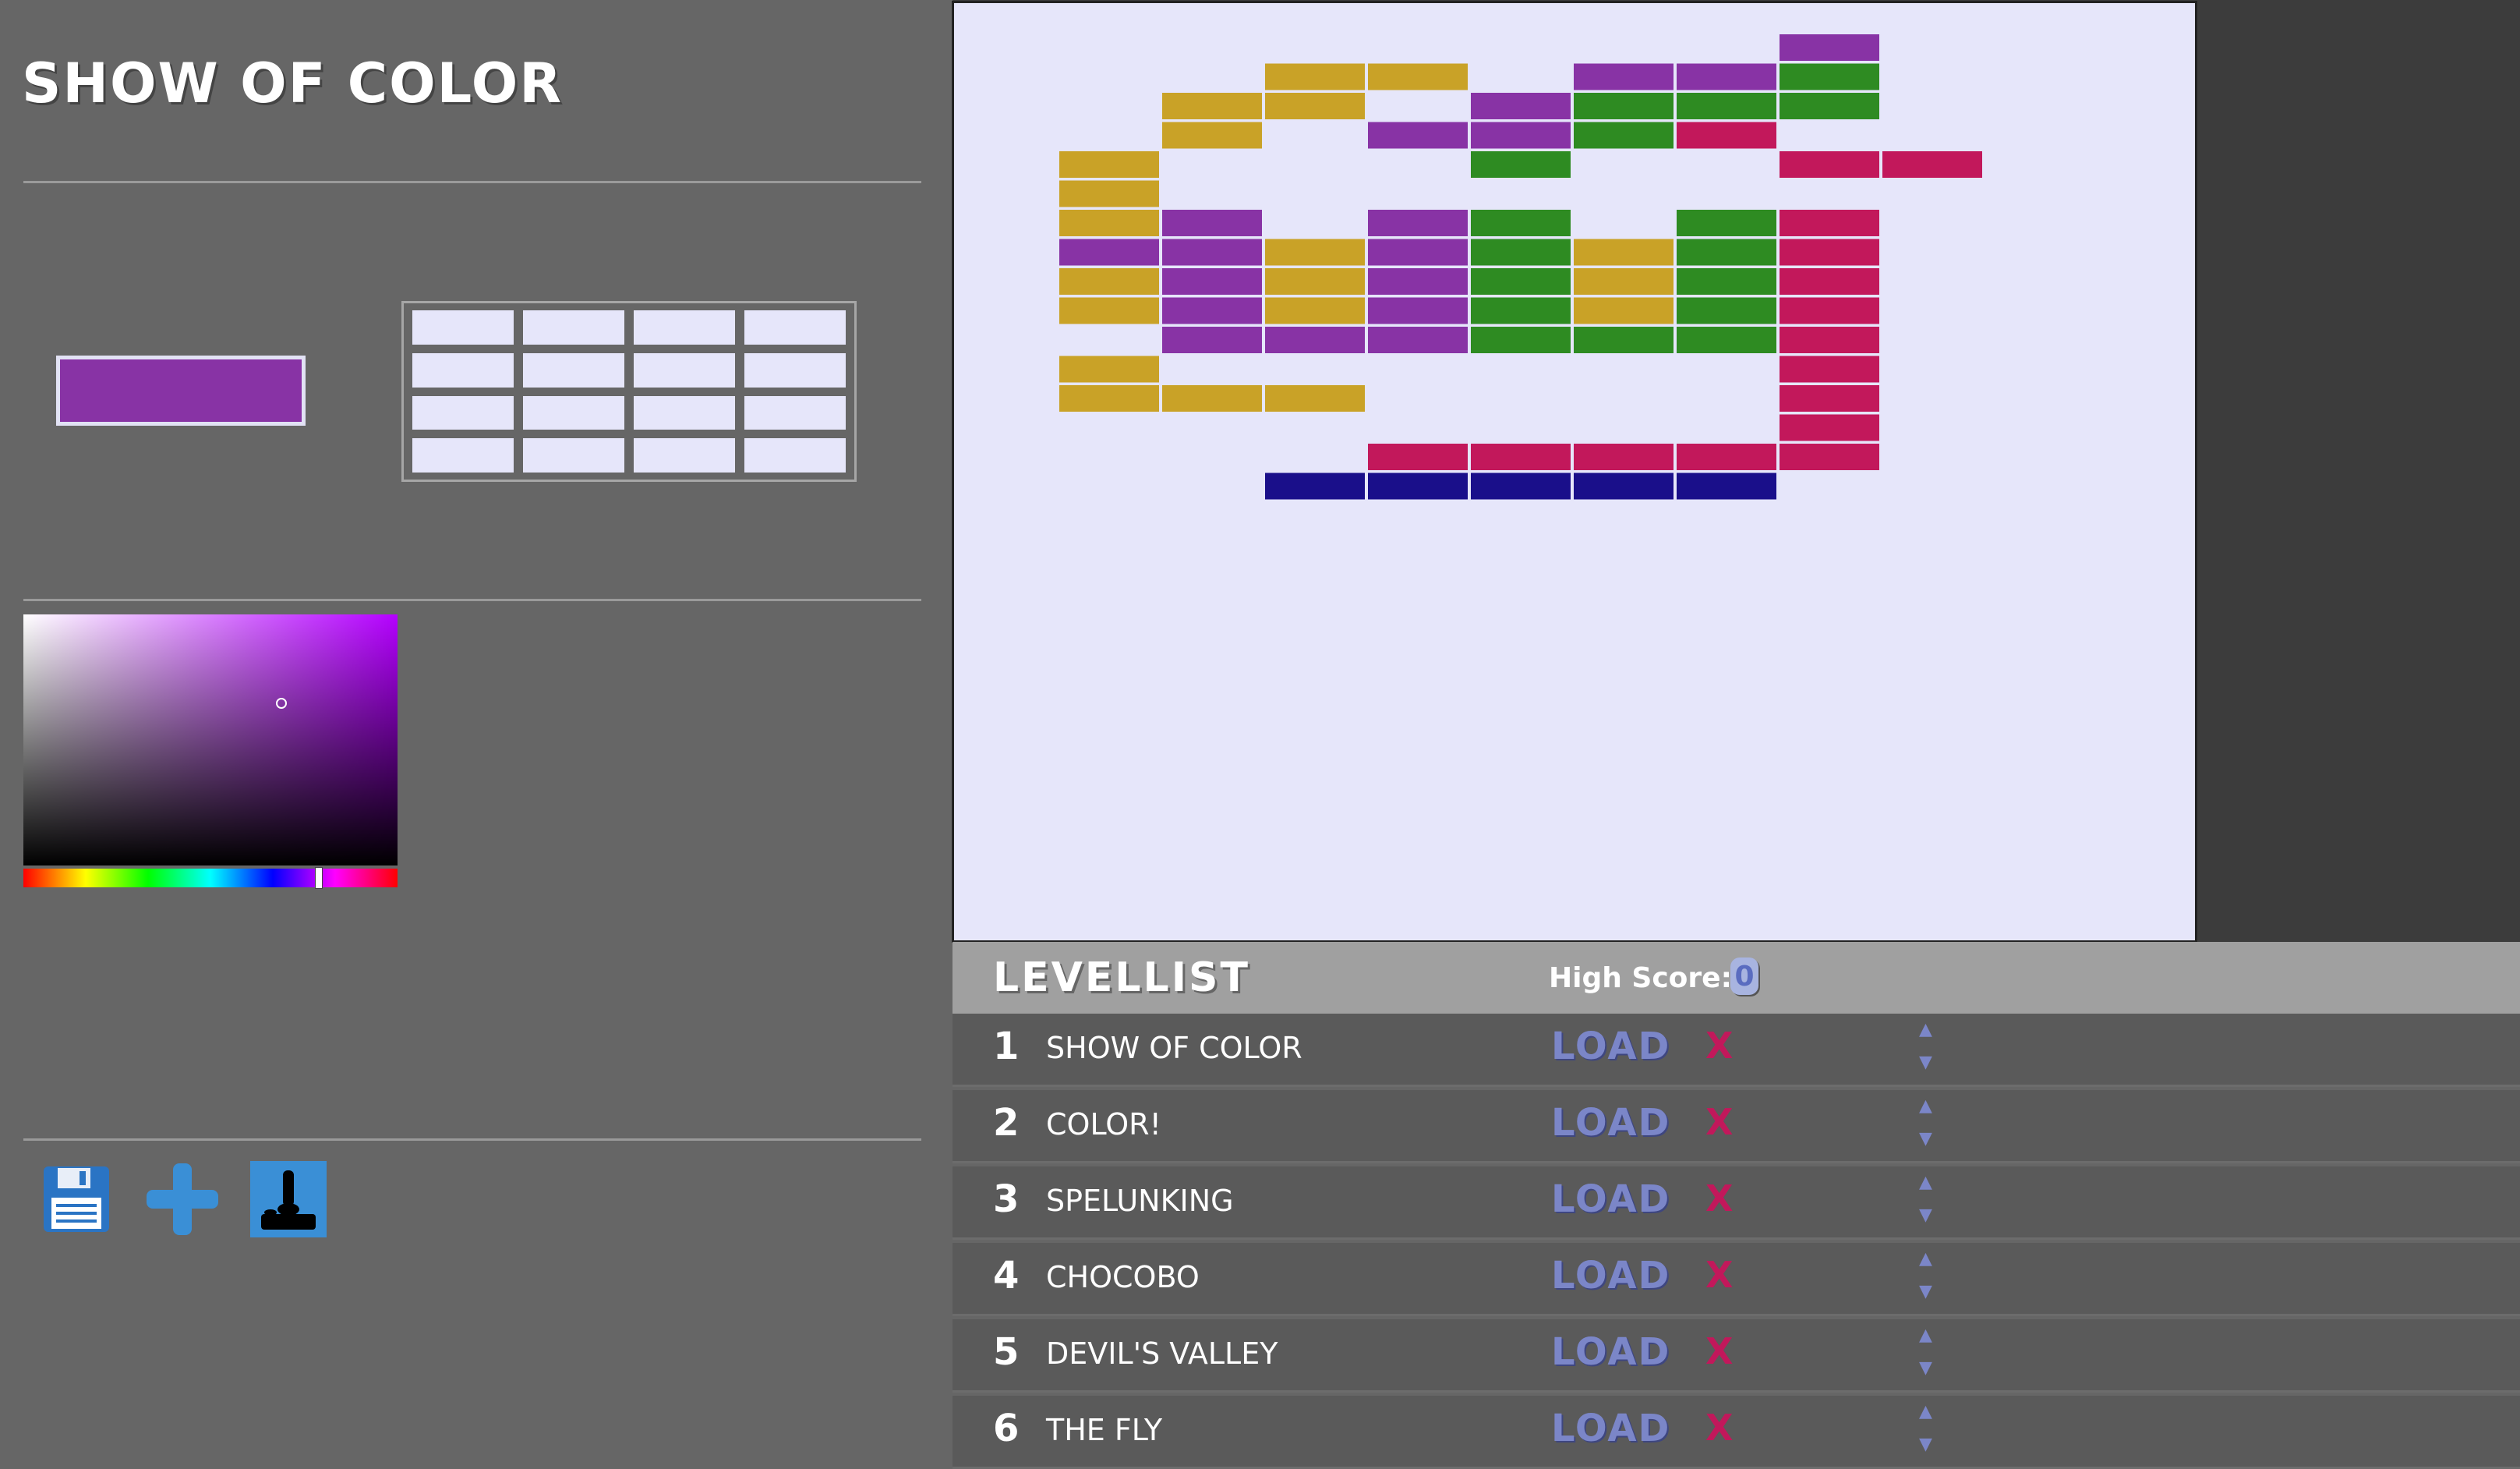  I want to click on hue-slider-handle, so click(319, 878).